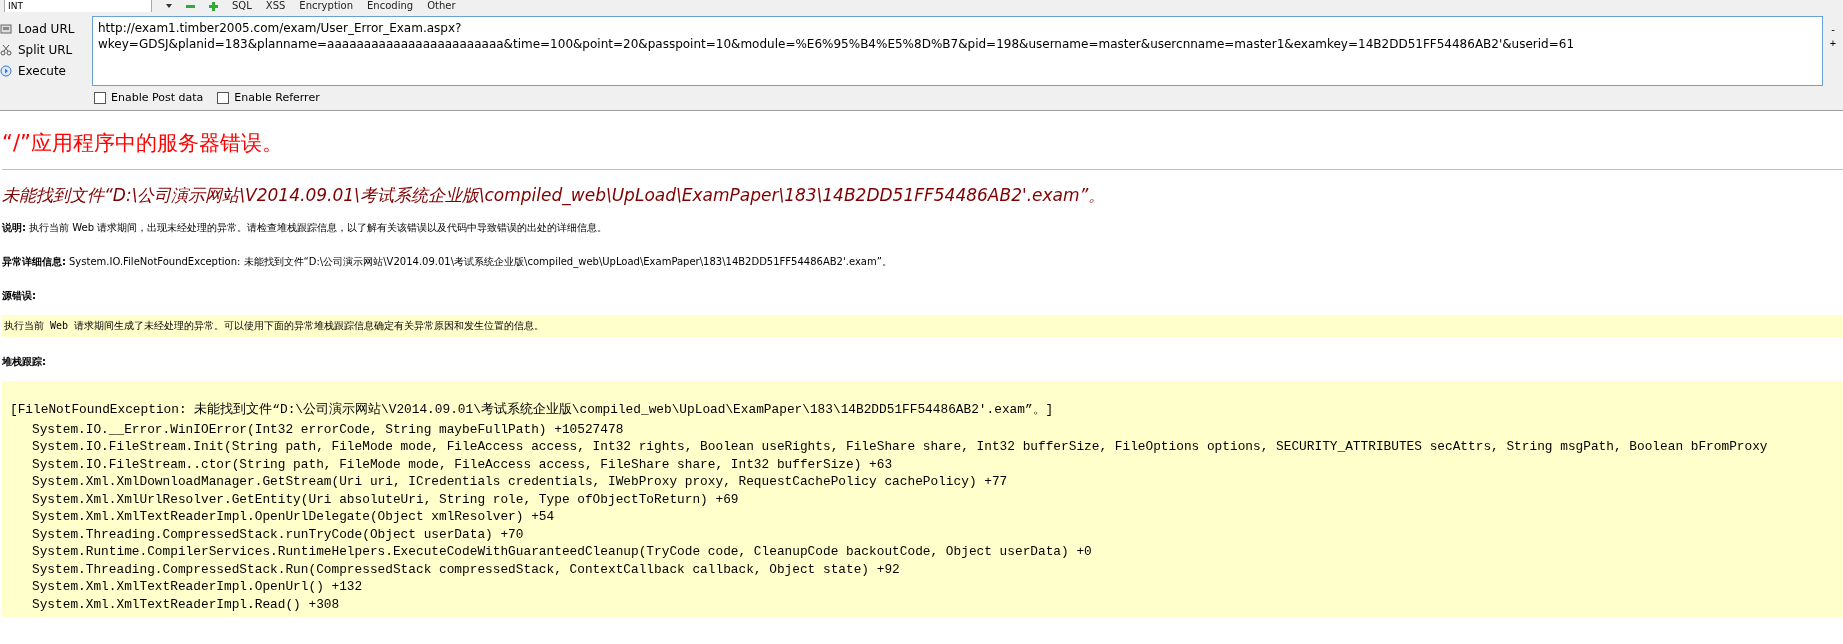  What do you see at coordinates (390, 6) in the screenshot?
I see `menu-item: Encoding` at bounding box center [390, 6].